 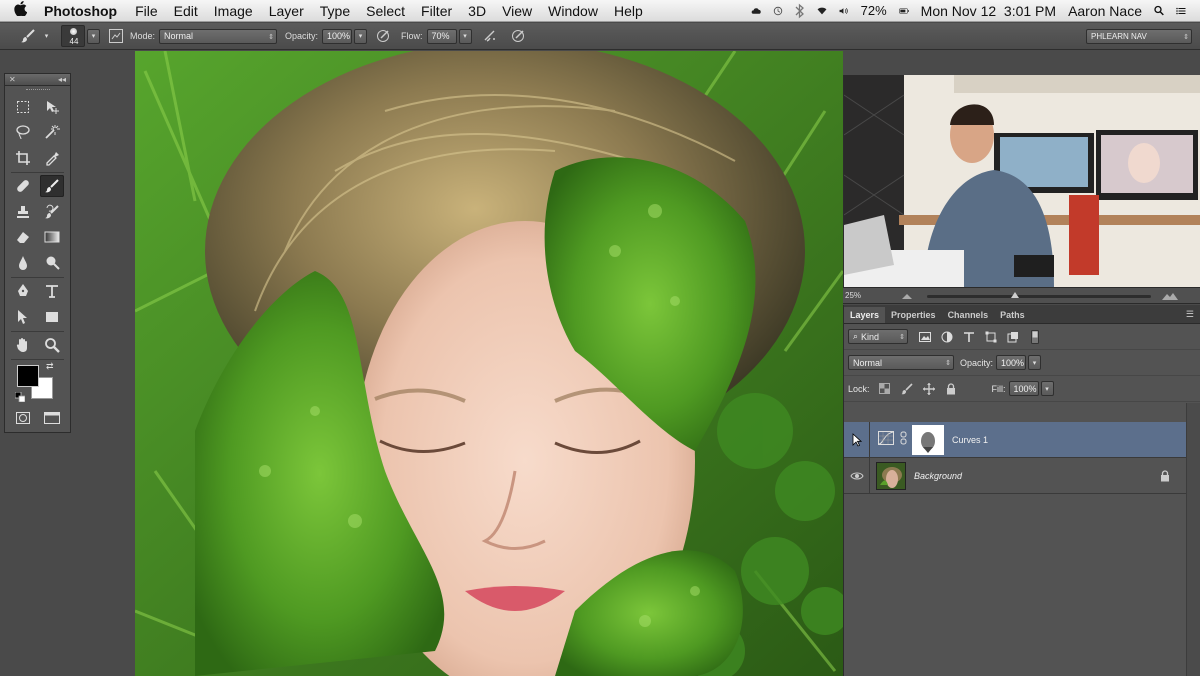 I want to click on clock: Mon Nov 12 3:01 PM, so click(x=988, y=11).